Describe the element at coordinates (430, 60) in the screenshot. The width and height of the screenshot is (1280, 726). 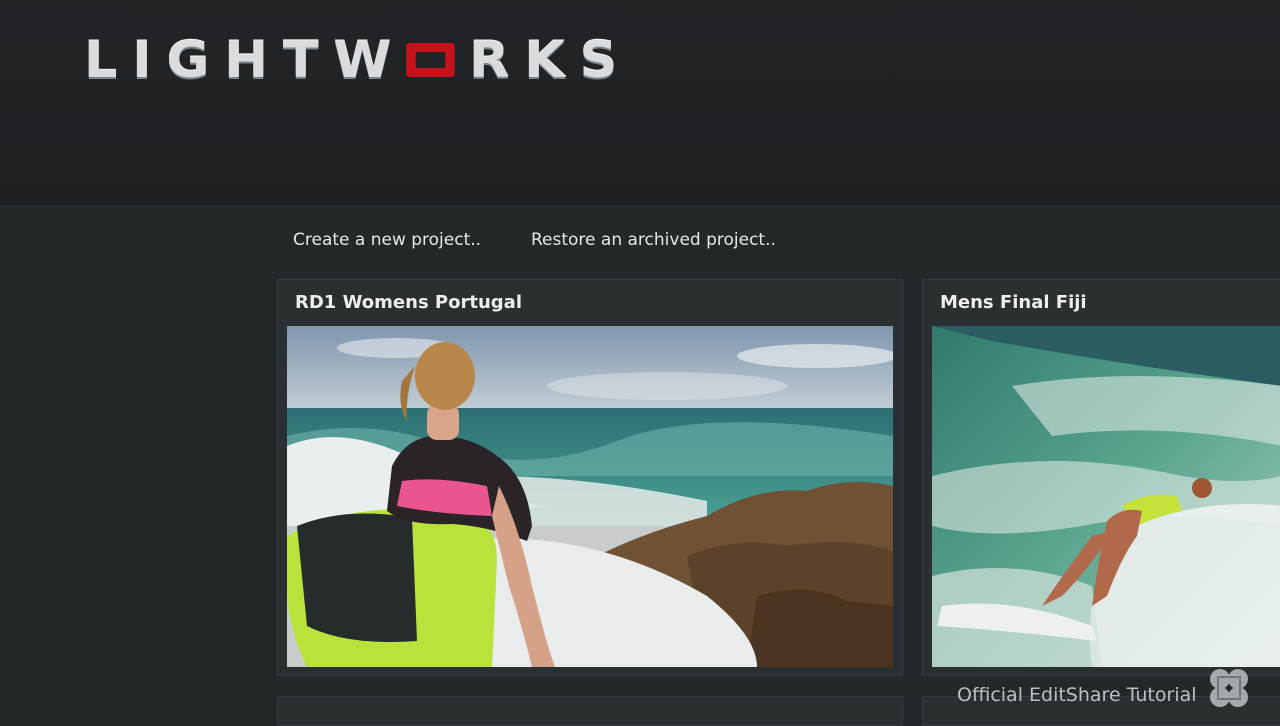
I see `logo-accent: O` at that location.